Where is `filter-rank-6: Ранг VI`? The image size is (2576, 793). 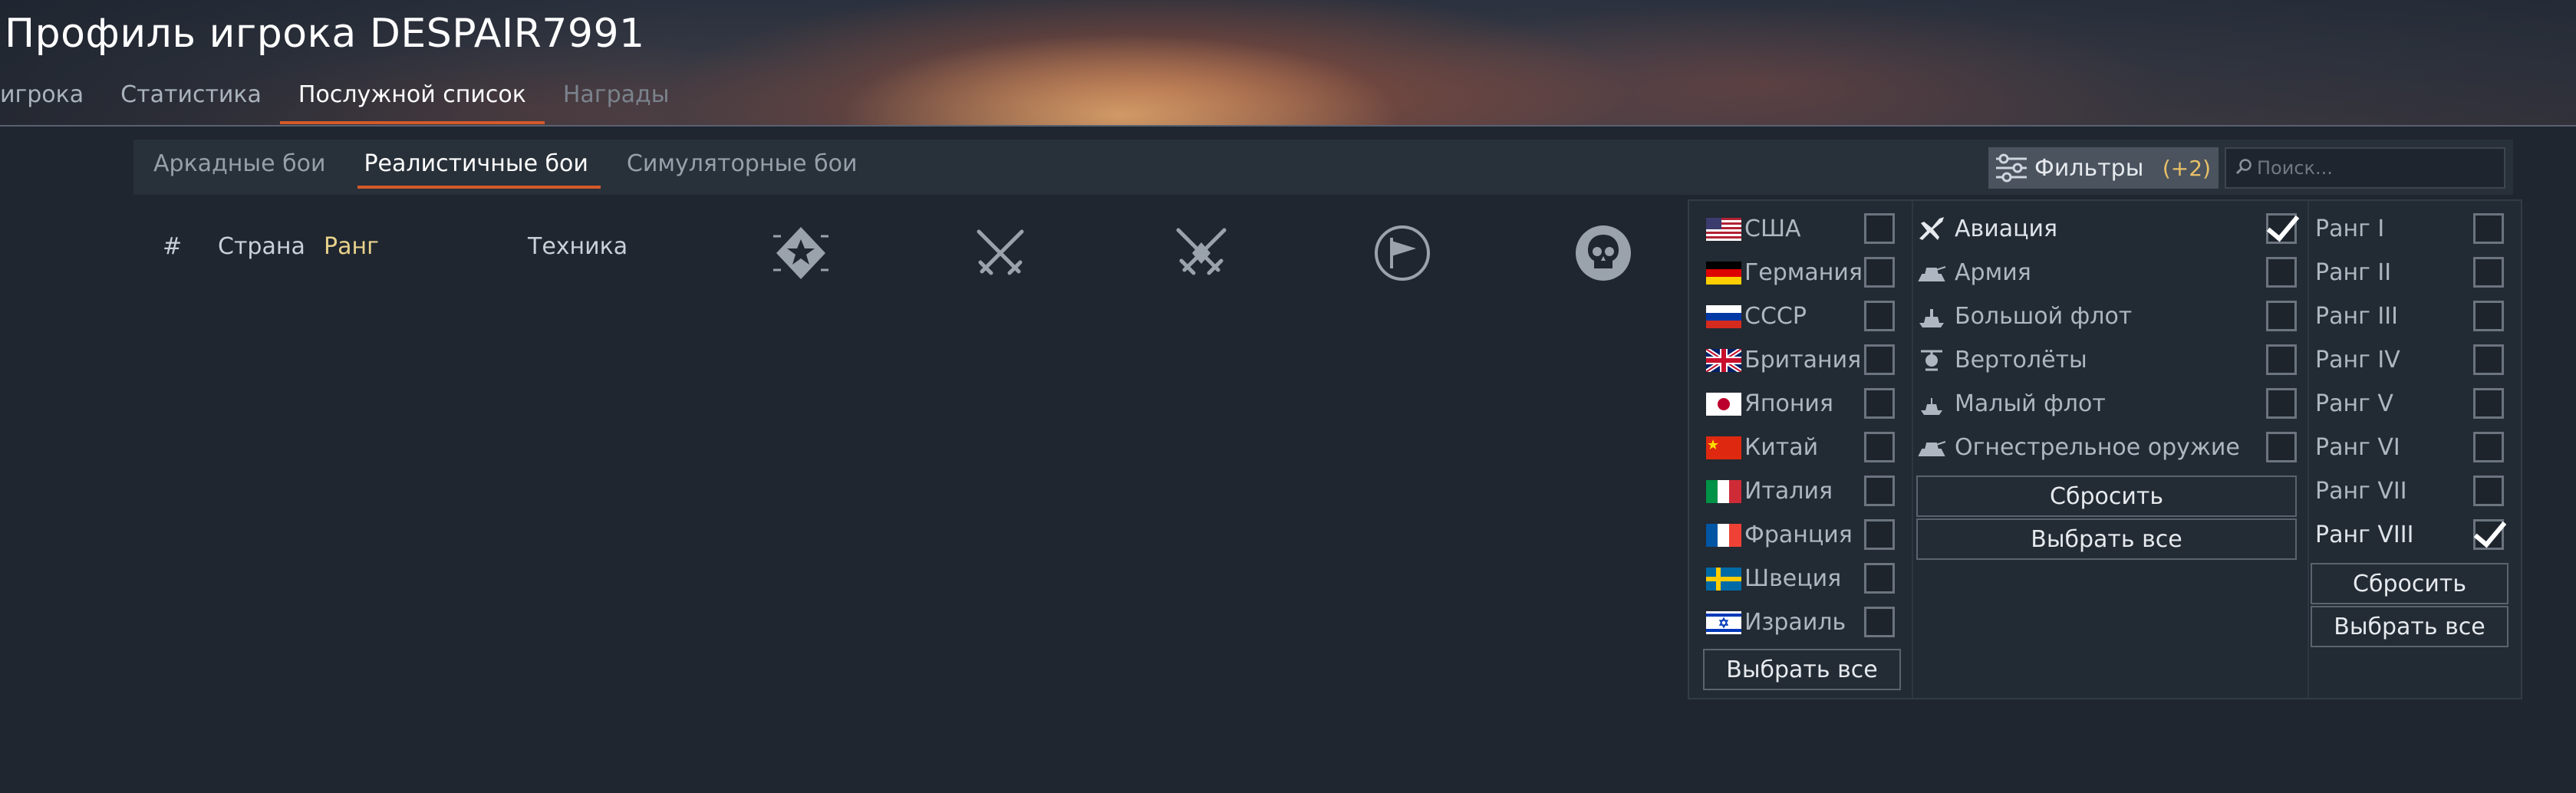
filter-rank-6: Ранг VI is located at coordinates (2415, 447).